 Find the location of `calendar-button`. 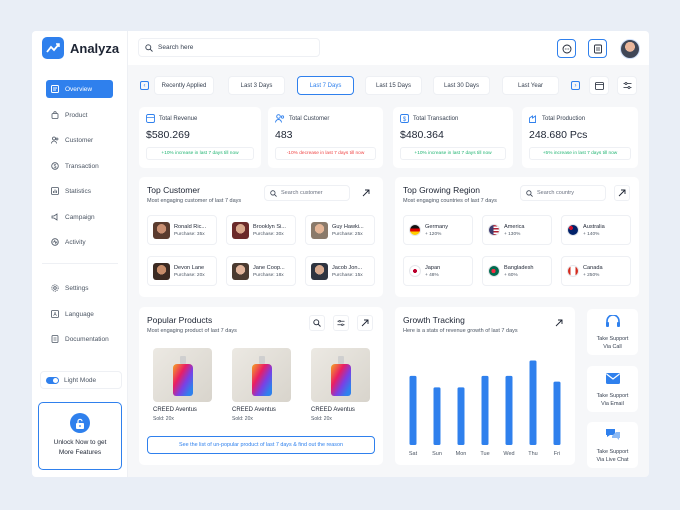

calendar-button is located at coordinates (599, 85).